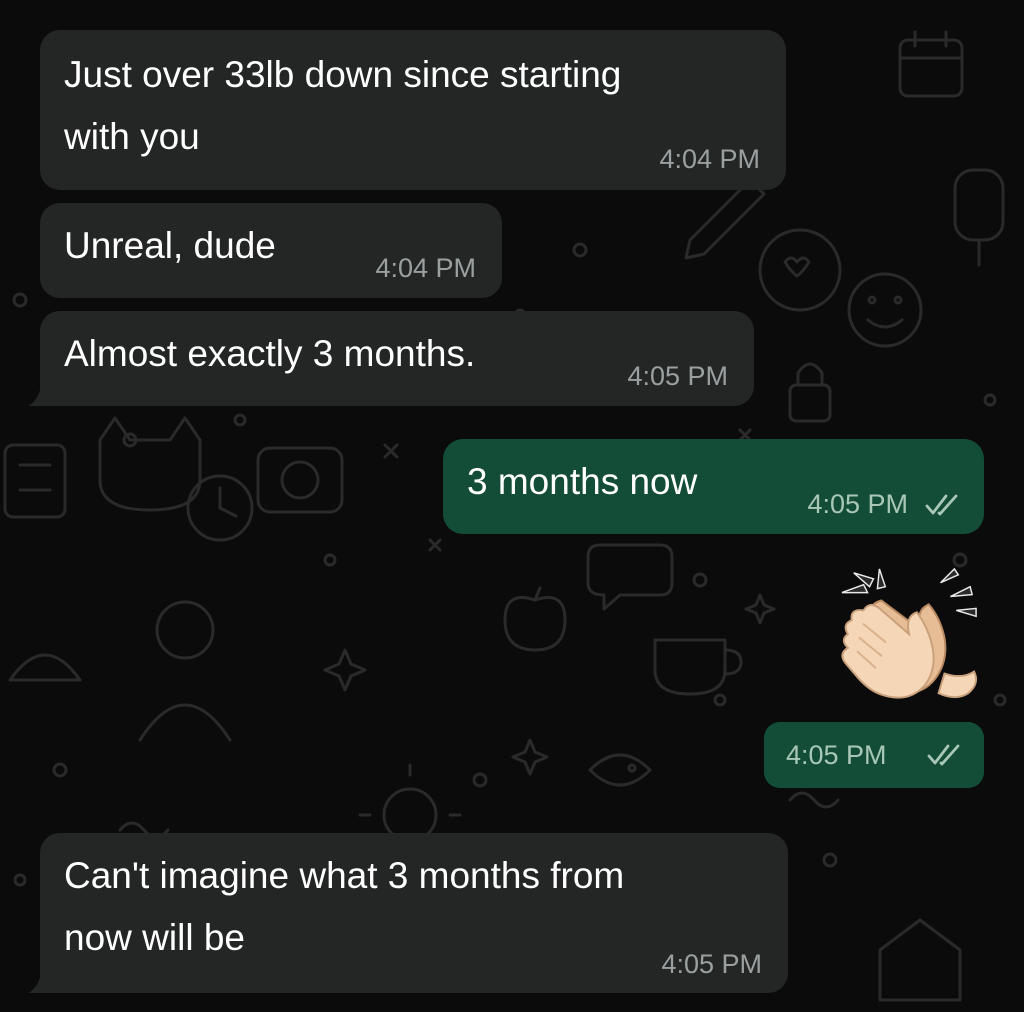 This screenshot has width=1024, height=1012. Describe the element at coordinates (343, 74) in the screenshot. I see `message-text: Just over 33lb down since starting` at that location.